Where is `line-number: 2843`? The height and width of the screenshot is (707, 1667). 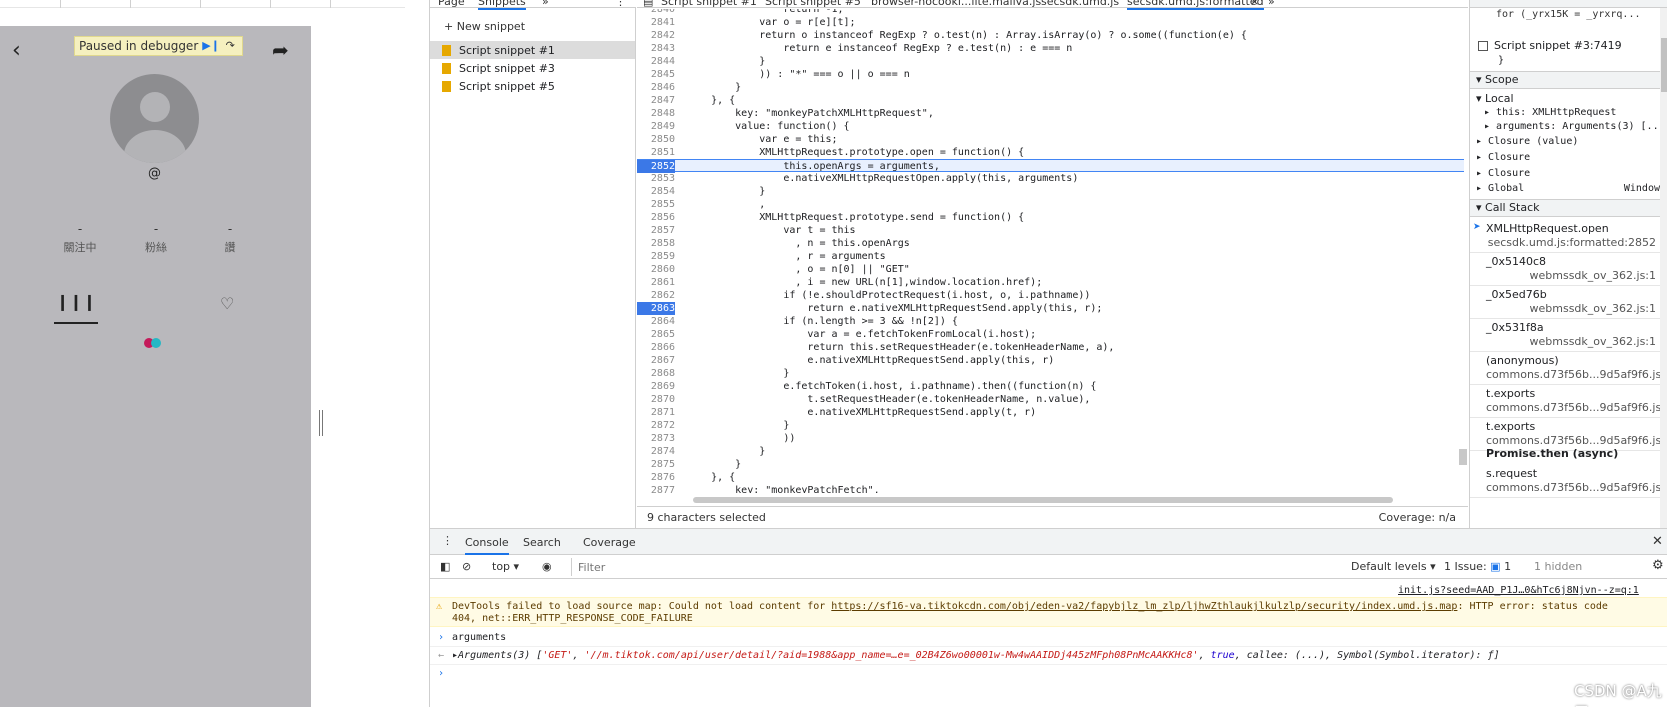 line-number: 2843 is located at coordinates (656, 48).